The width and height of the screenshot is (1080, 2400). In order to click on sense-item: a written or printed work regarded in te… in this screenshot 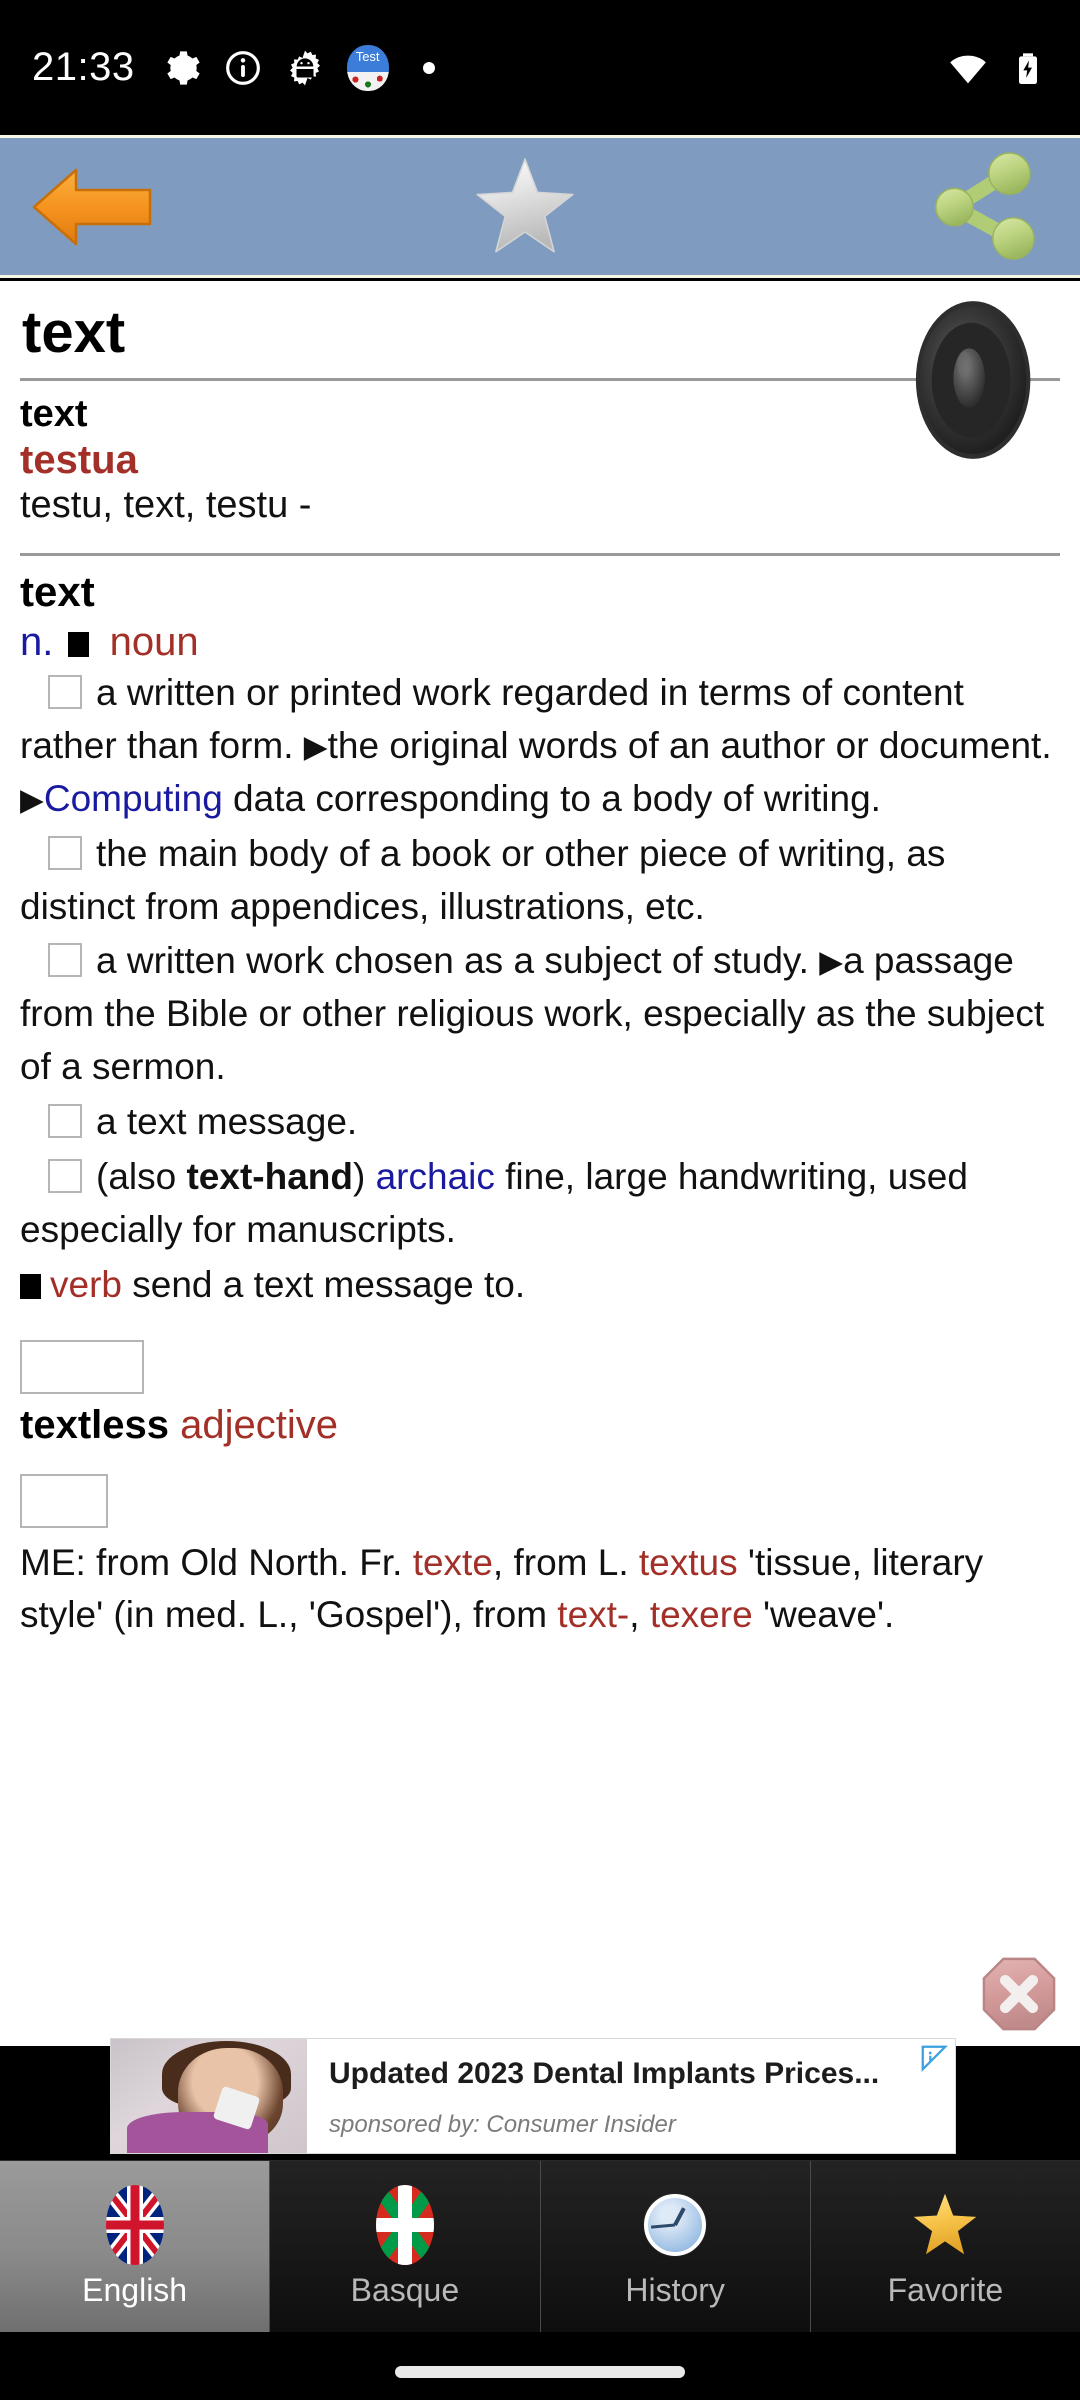, I will do `click(540, 746)`.